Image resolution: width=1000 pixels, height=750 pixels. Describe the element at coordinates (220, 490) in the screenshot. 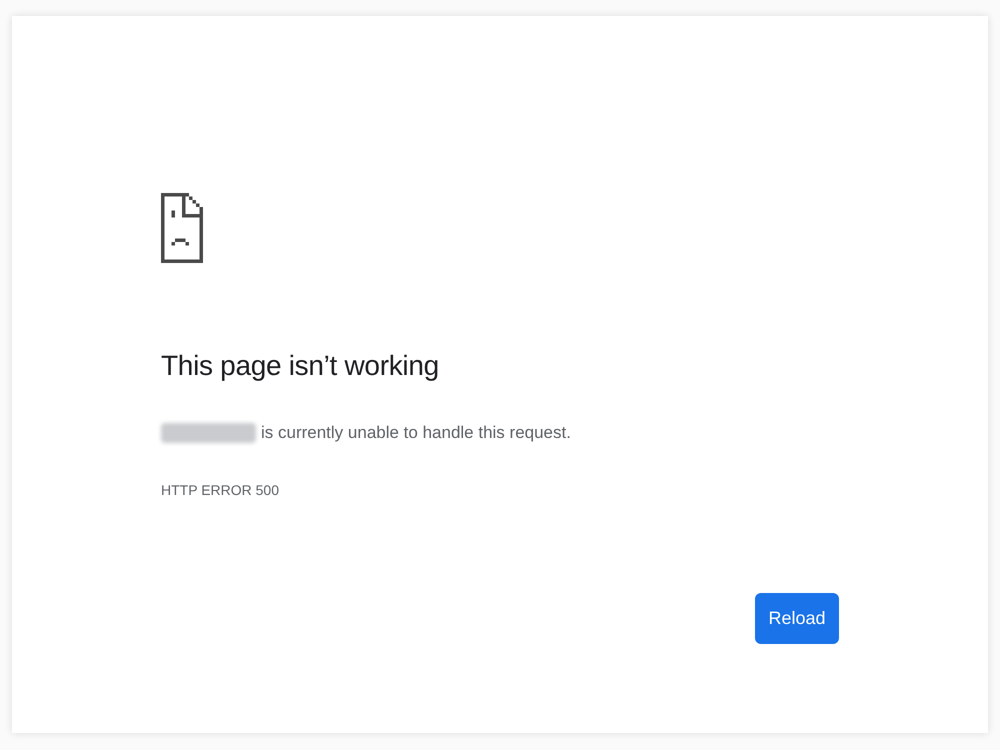

I see `error-code: HTTP ERROR 500` at that location.